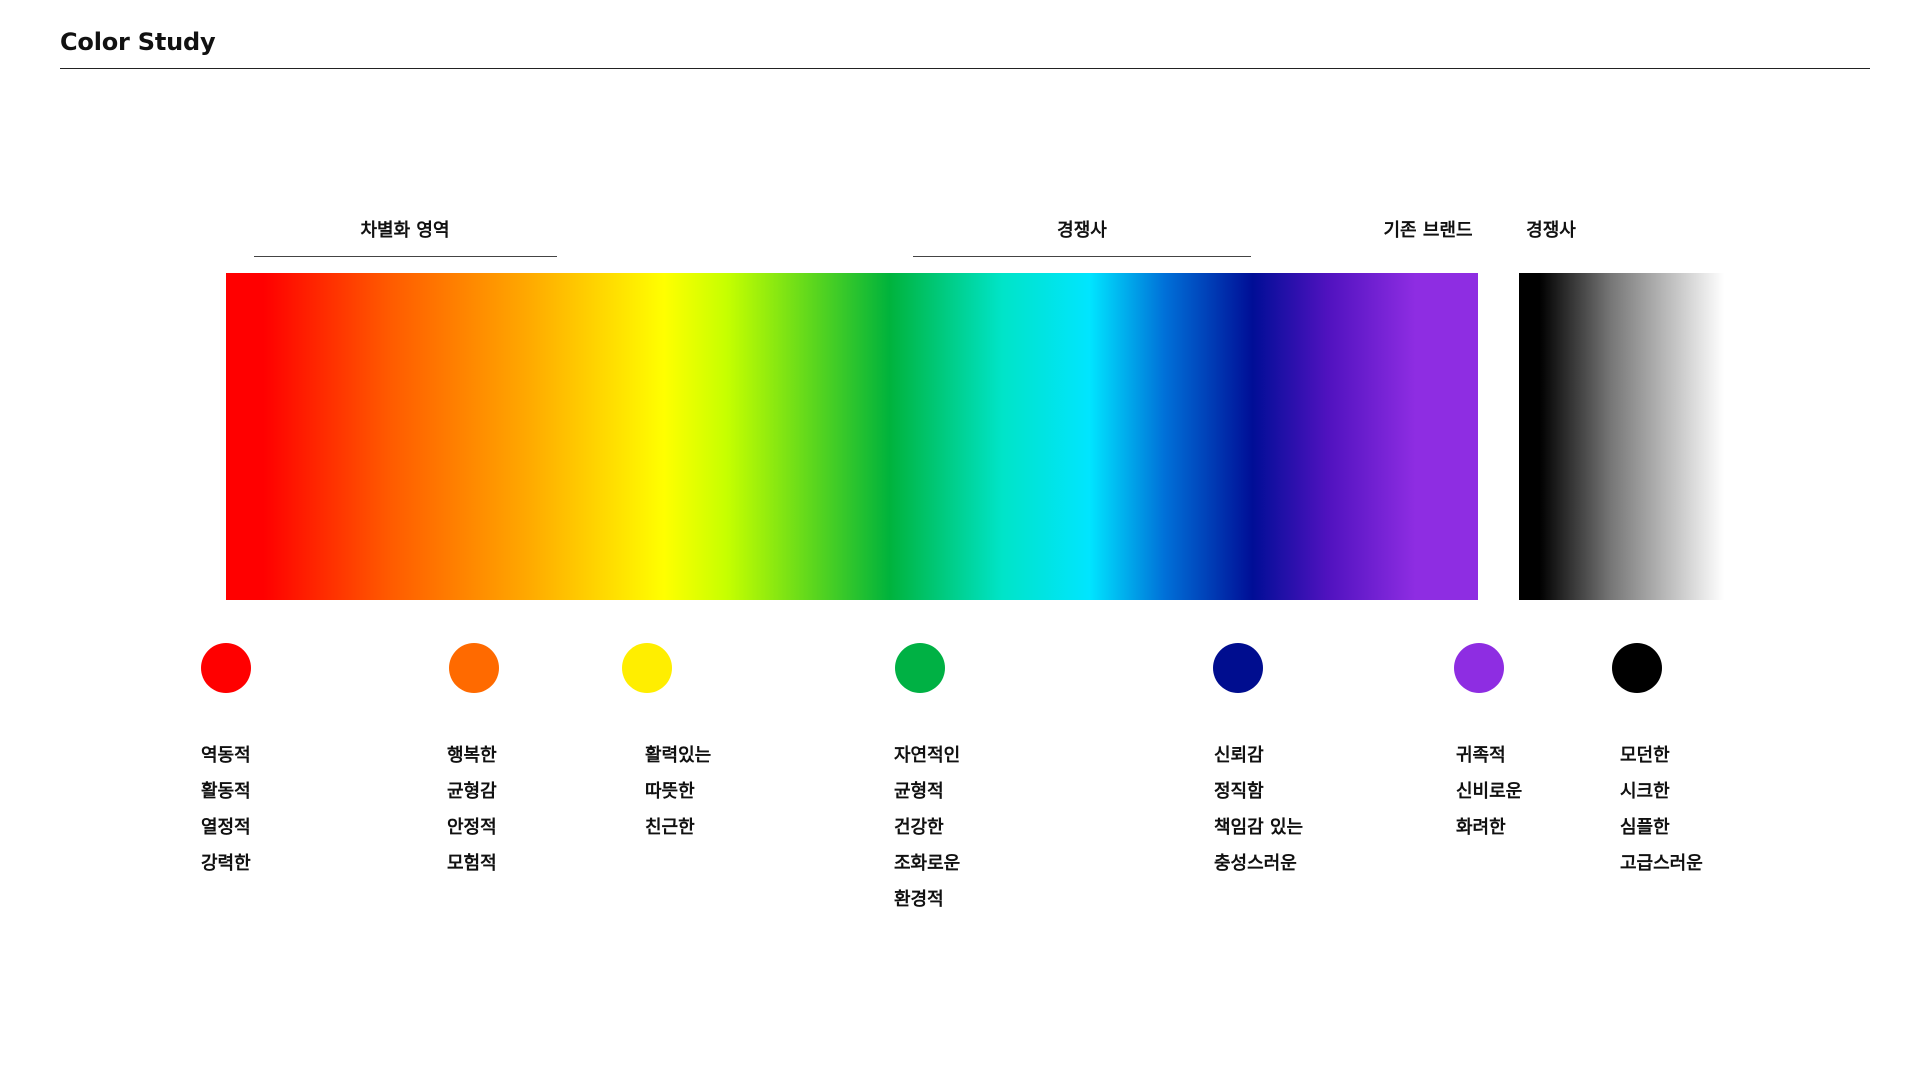 Image resolution: width=1920 pixels, height=1080 pixels. I want to click on region-label-differentiation: 차별화 영역, so click(405, 230).